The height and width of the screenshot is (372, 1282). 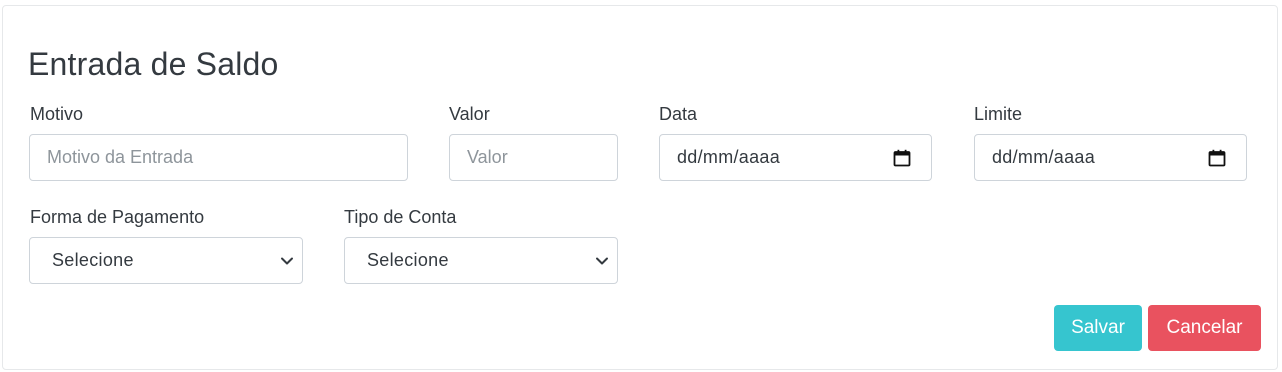 What do you see at coordinates (998, 114) in the screenshot?
I see `limite-label: Limite` at bounding box center [998, 114].